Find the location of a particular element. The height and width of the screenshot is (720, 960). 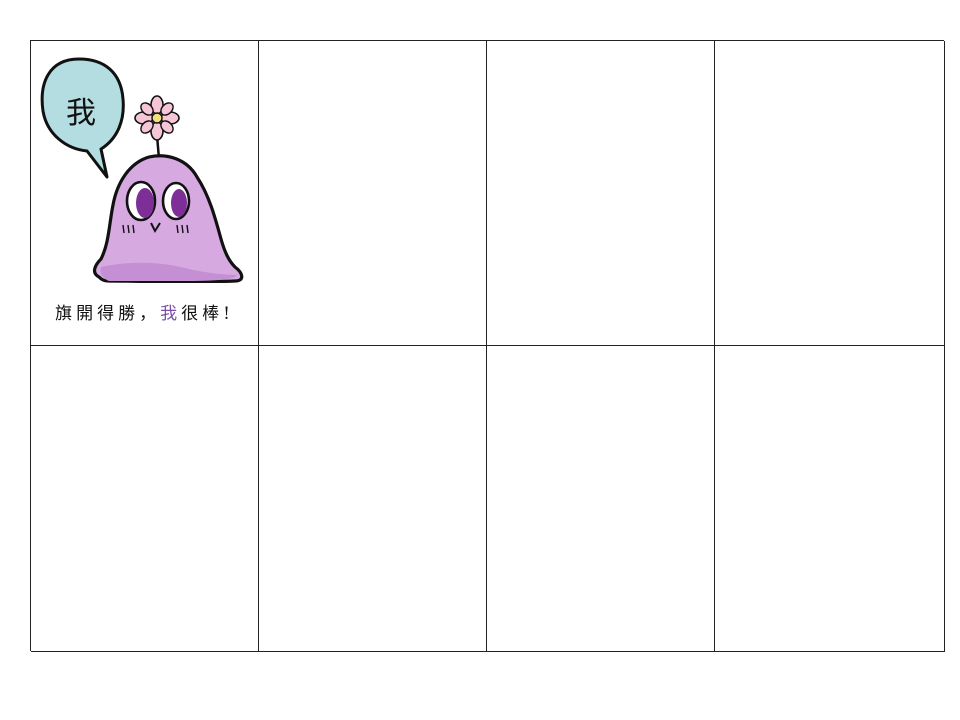

flower-icon is located at coordinates (157, 127).